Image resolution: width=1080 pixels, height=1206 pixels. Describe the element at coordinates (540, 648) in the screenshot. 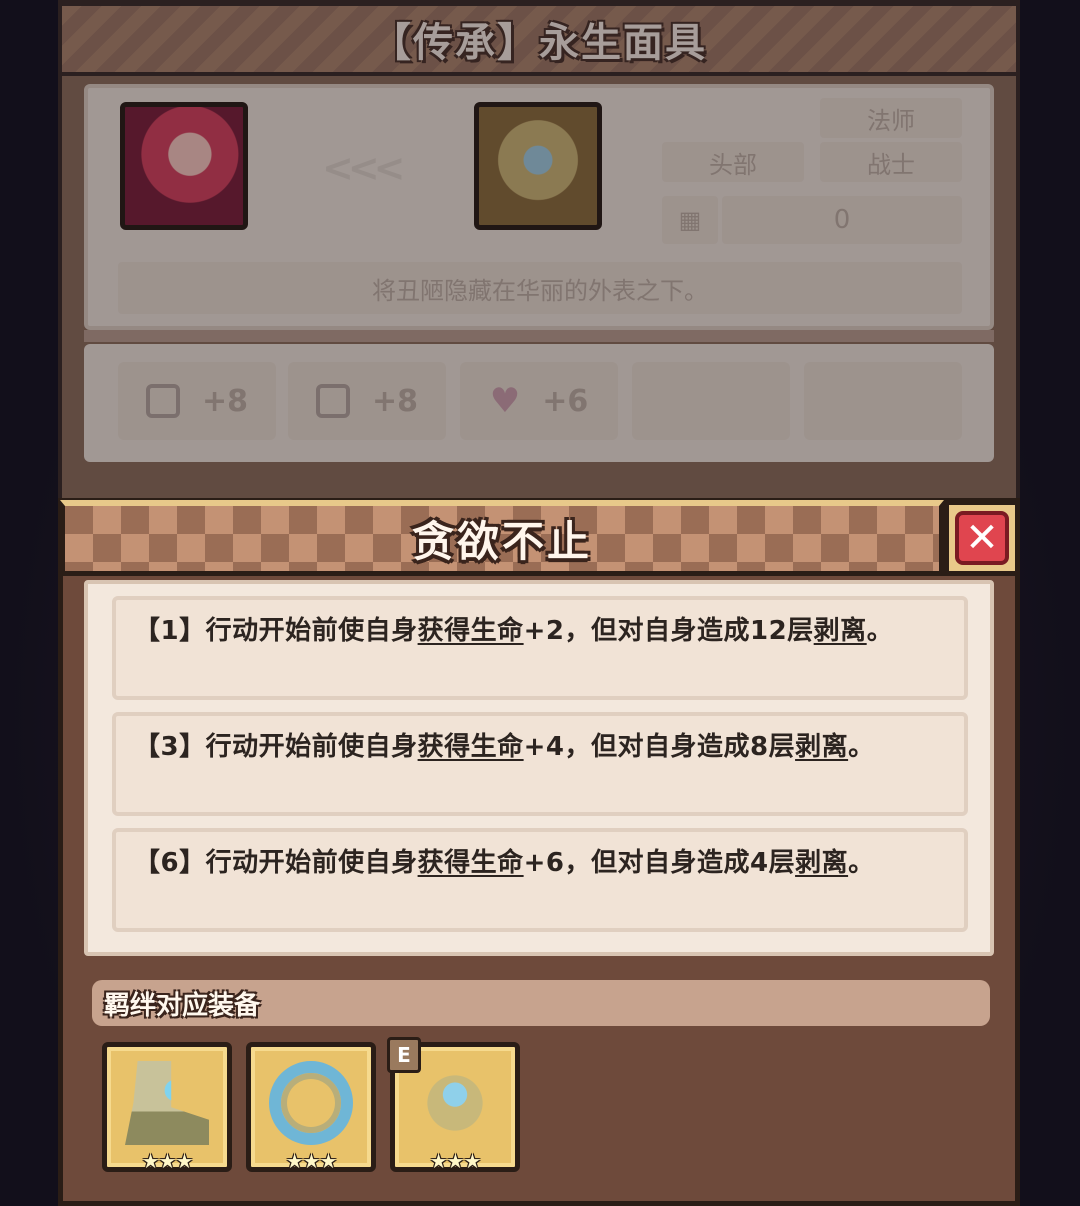

I see `effect-tier-1: 【1】行动开始前使自身获得生命+2，但对自身造成12层剥离。` at that location.